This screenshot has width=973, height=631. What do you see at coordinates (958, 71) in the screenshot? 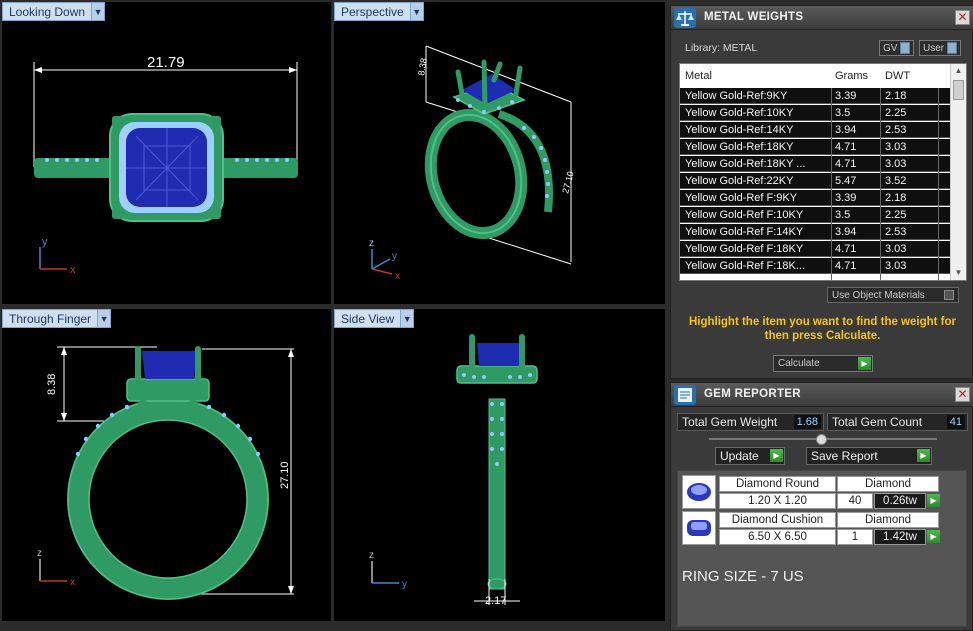
I see `scroll-up-icon: ▲` at bounding box center [958, 71].